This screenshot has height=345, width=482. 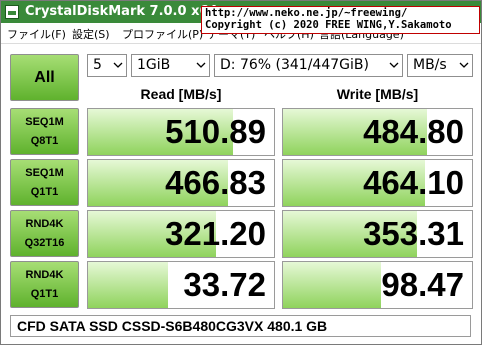 What do you see at coordinates (240, 326) in the screenshot?
I see `drive-info-bar: CFD SATA SSD CSSD-S6B480CG3VX 480.1 GB` at bounding box center [240, 326].